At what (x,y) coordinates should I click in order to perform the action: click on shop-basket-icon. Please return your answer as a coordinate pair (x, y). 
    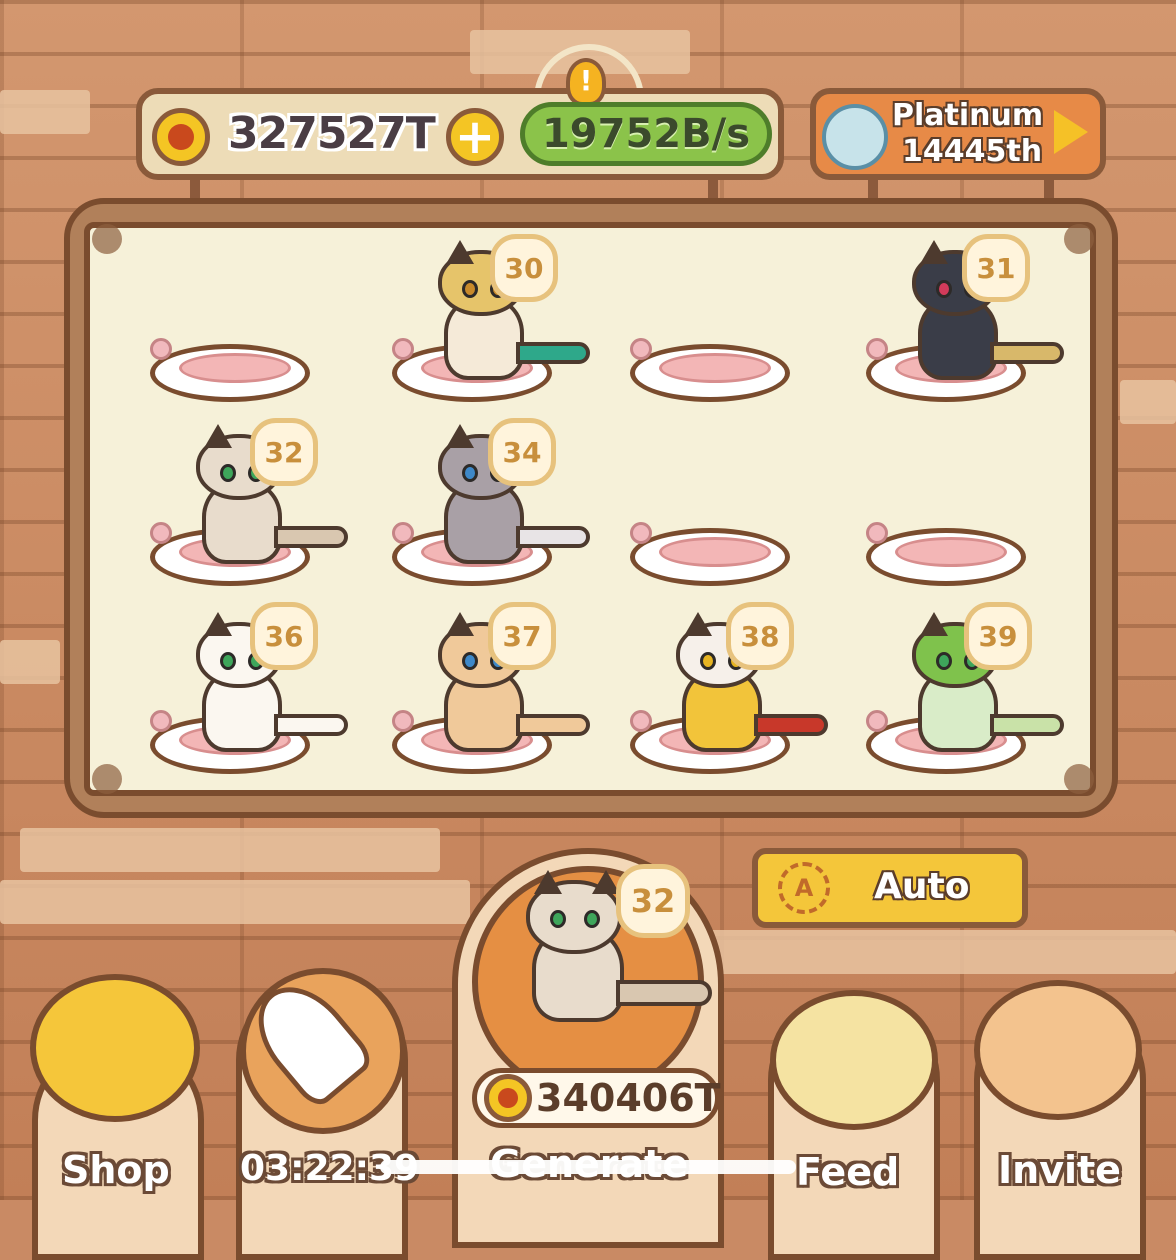
    Looking at the image, I should click on (115, 1048).